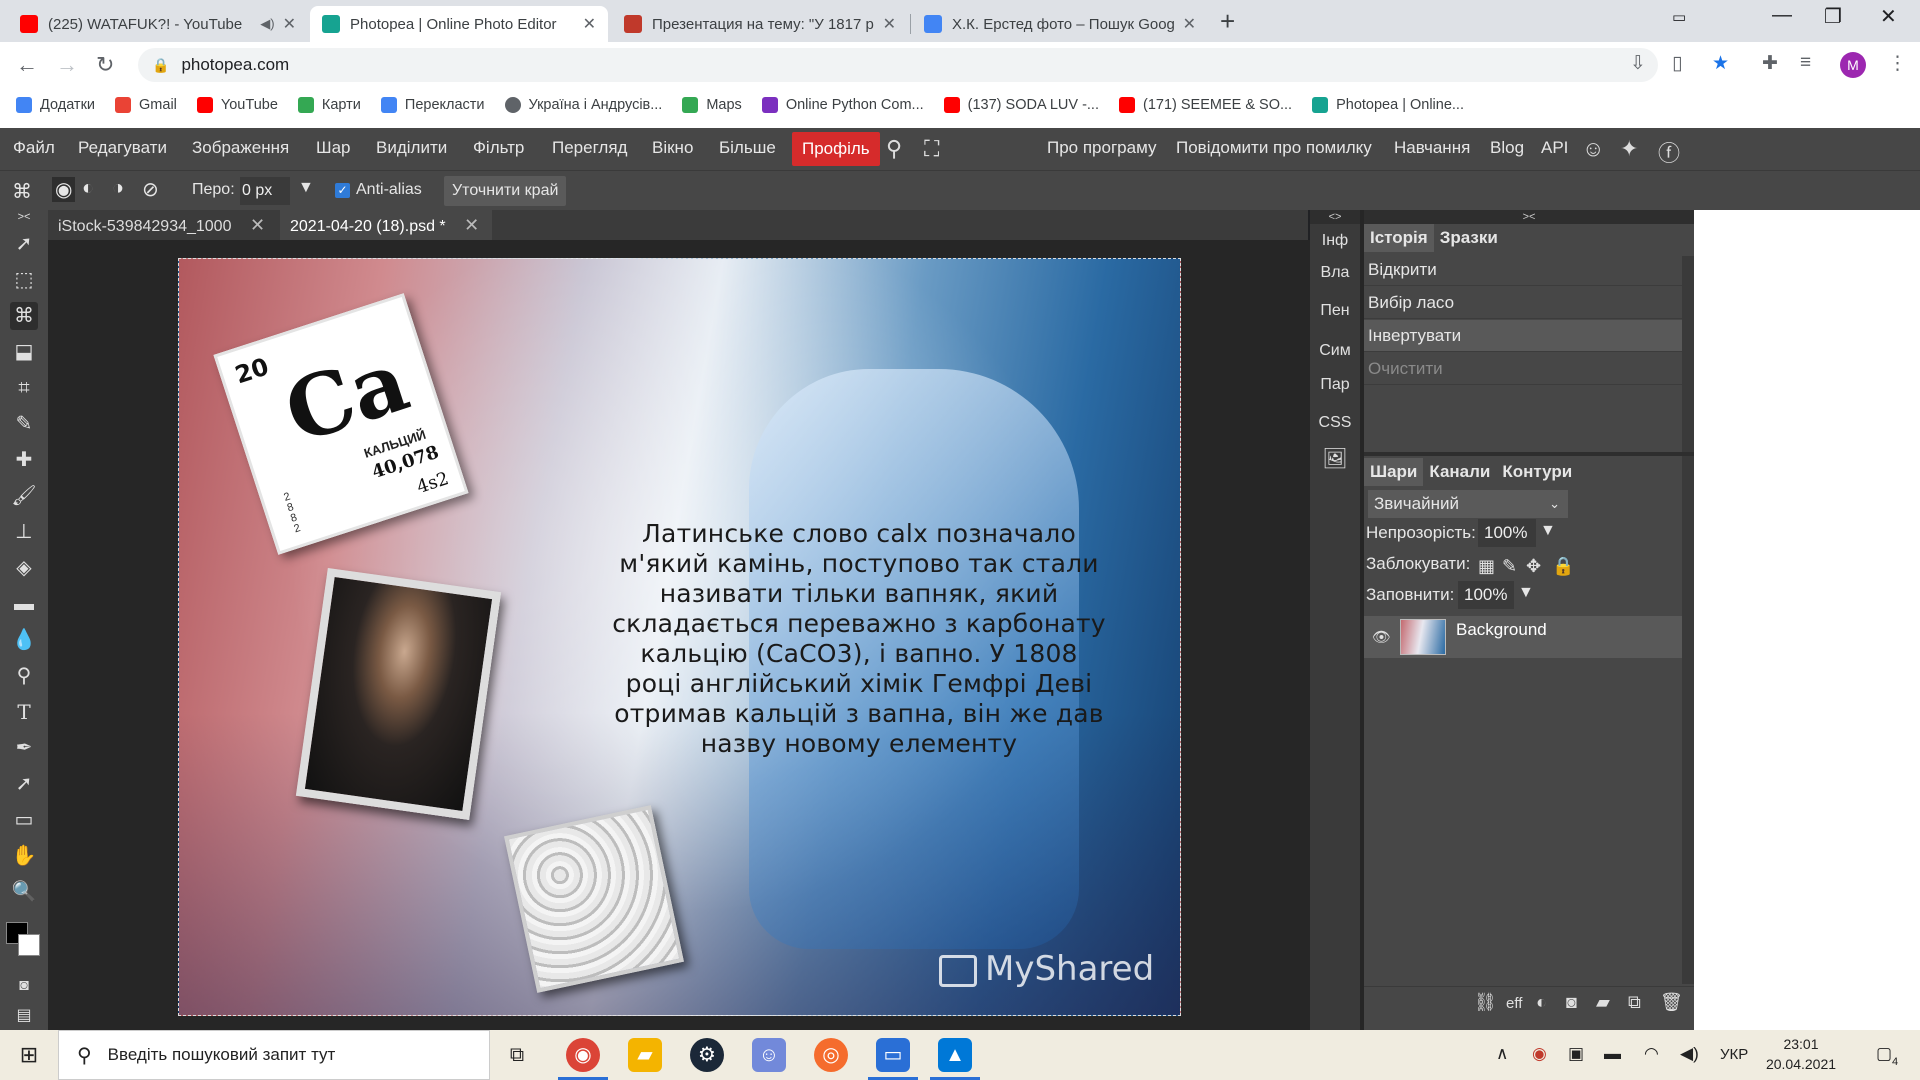 The height and width of the screenshot is (1080, 1920). What do you see at coordinates (1529, 454) in the screenshot?
I see `panel-separator` at bounding box center [1529, 454].